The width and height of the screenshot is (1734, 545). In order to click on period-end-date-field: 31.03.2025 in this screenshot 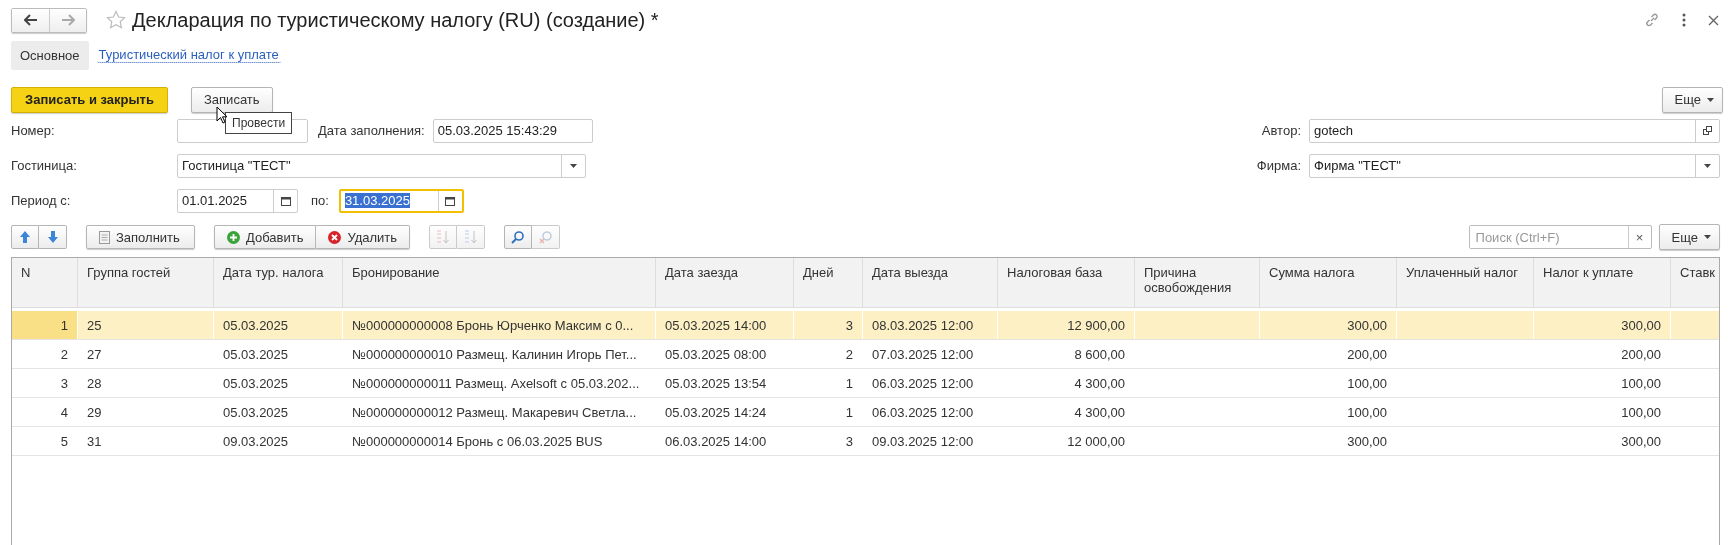, I will do `click(401, 200)`.